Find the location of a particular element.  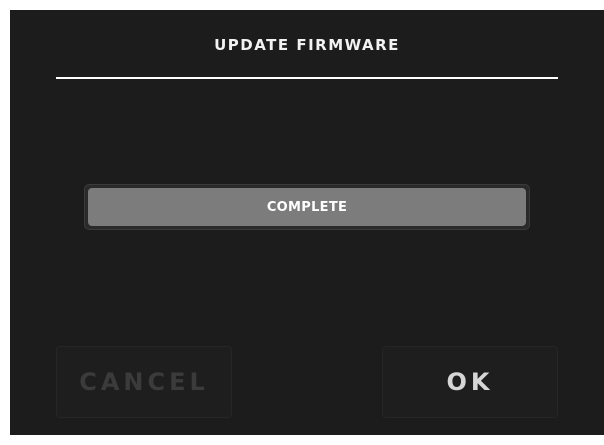

progress-bar: COMPLETE is located at coordinates (307, 207).